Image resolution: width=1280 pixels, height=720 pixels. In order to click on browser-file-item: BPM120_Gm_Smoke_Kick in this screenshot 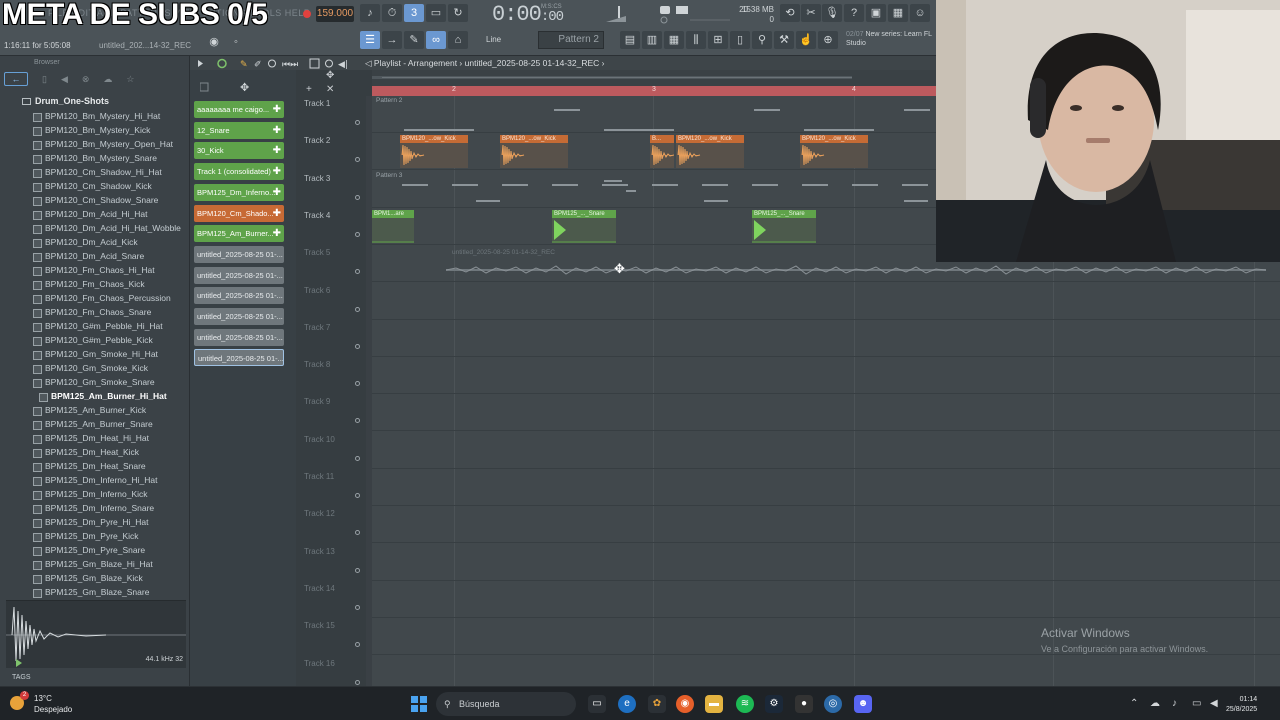, I will do `click(111, 368)`.